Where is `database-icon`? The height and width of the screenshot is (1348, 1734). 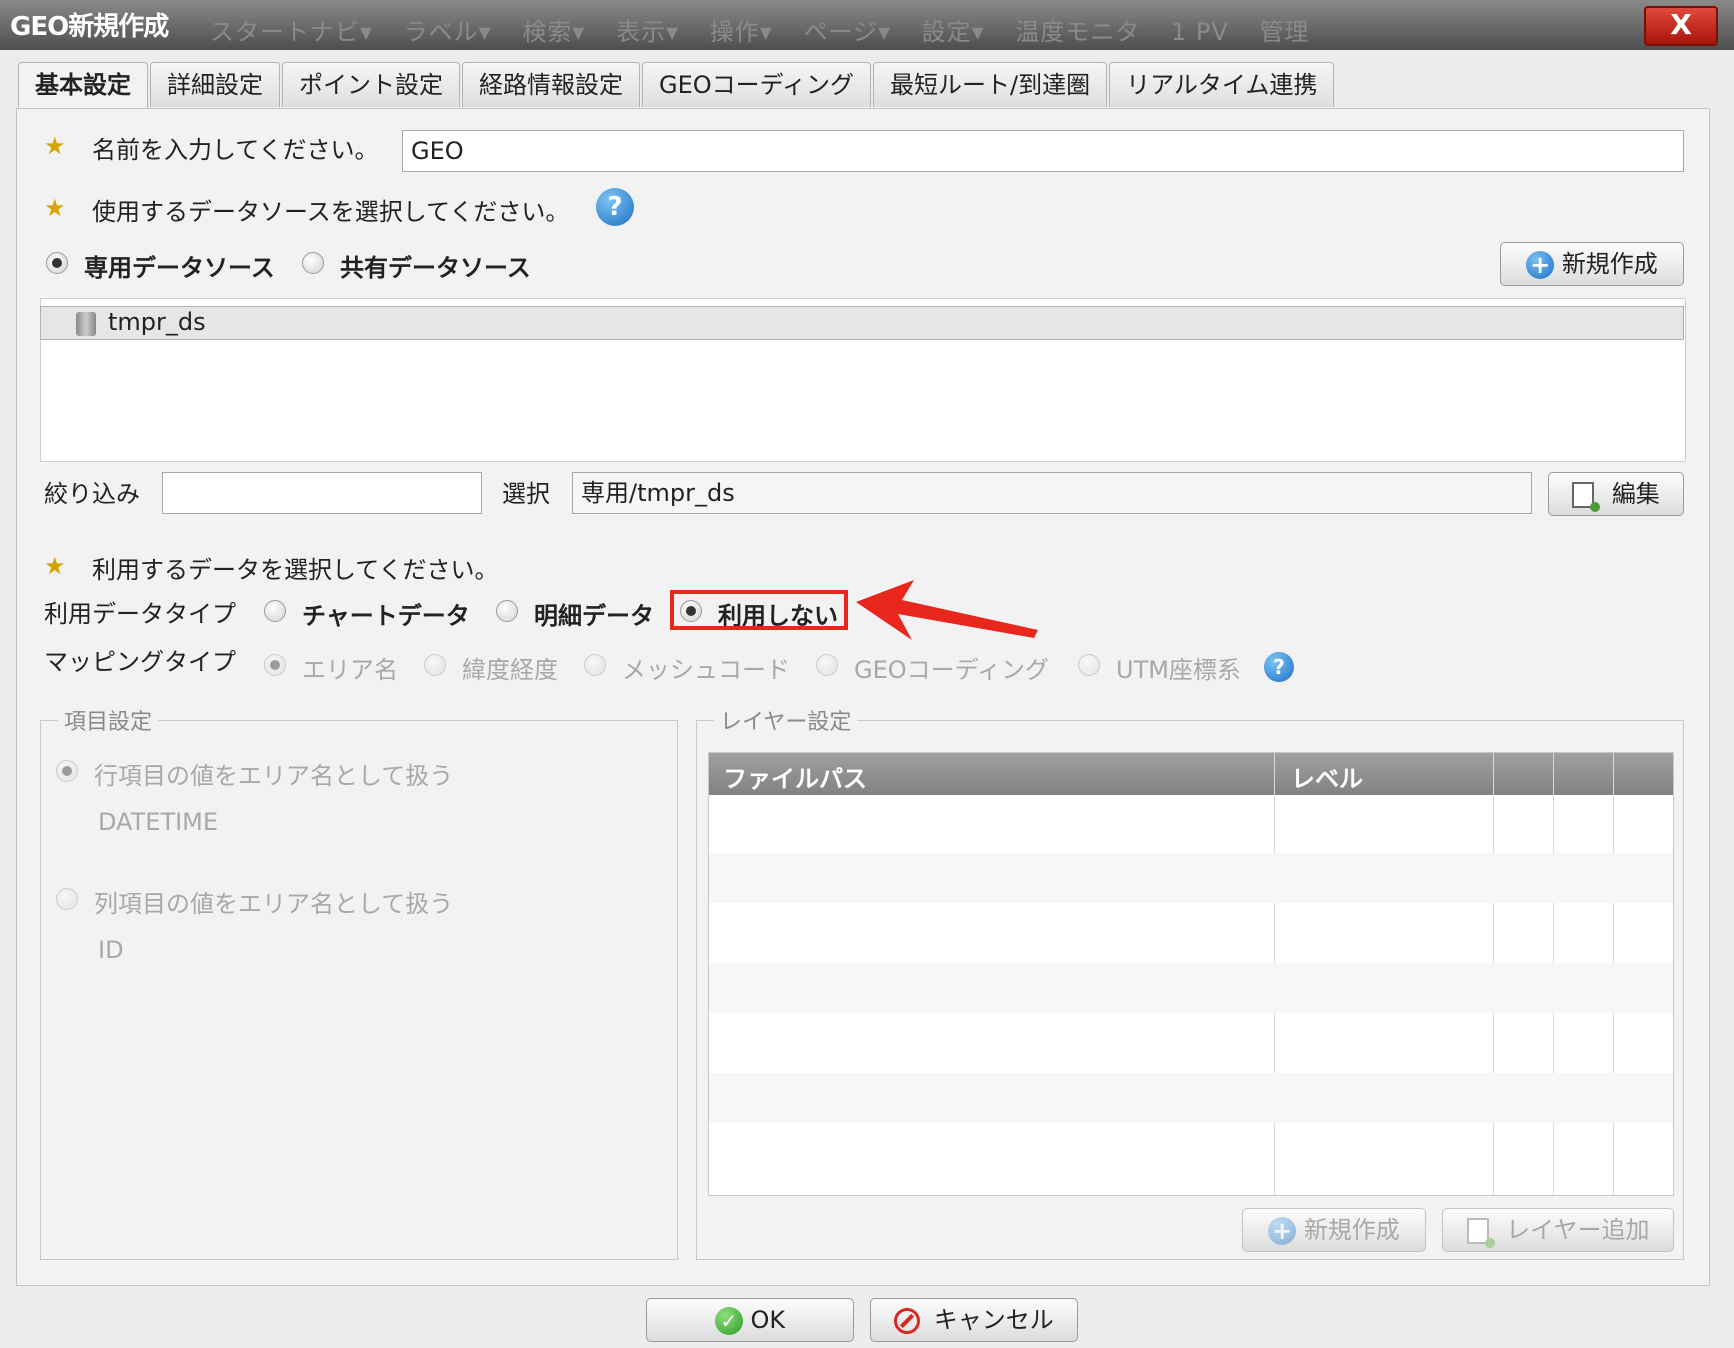
database-icon is located at coordinates (86, 324).